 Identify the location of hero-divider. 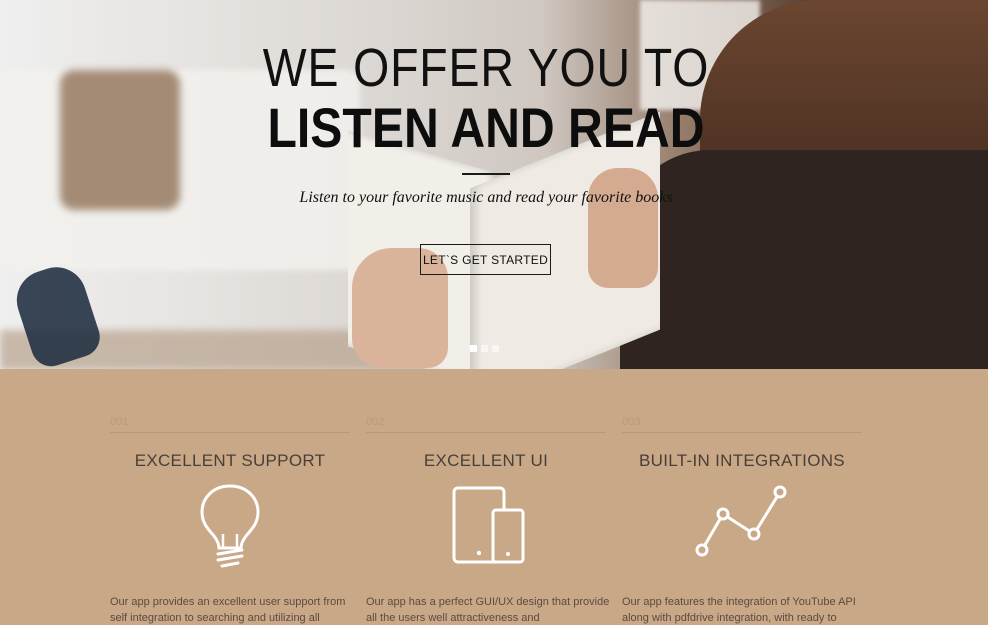
(486, 174).